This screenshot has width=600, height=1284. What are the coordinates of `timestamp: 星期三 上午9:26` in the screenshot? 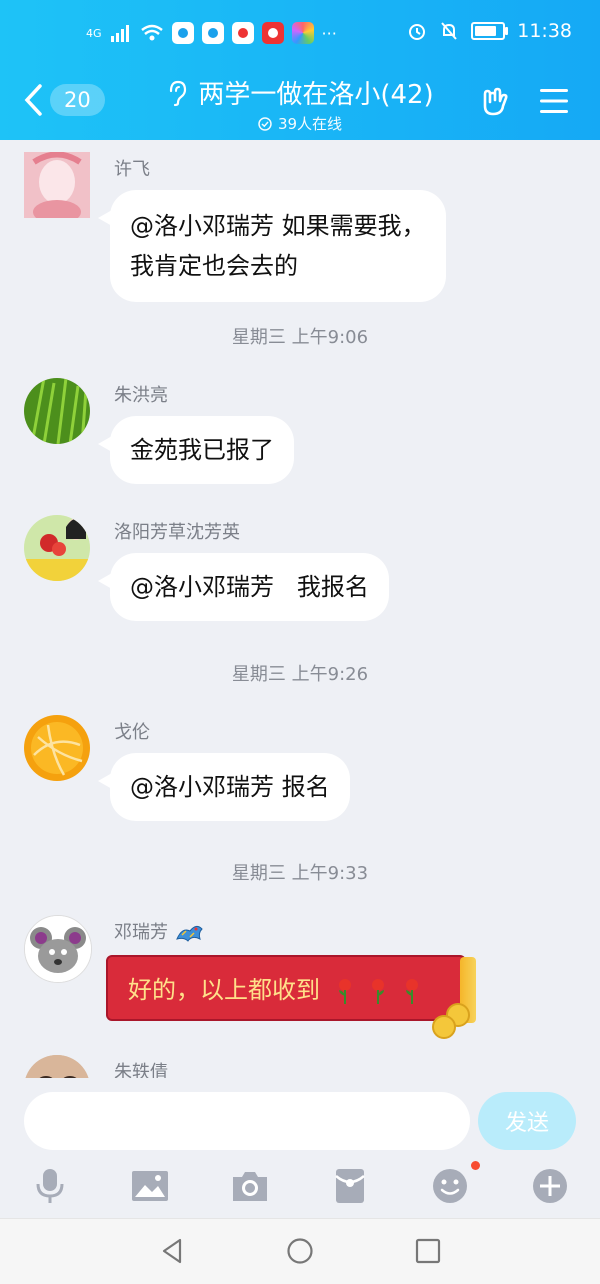 It's located at (300, 674).